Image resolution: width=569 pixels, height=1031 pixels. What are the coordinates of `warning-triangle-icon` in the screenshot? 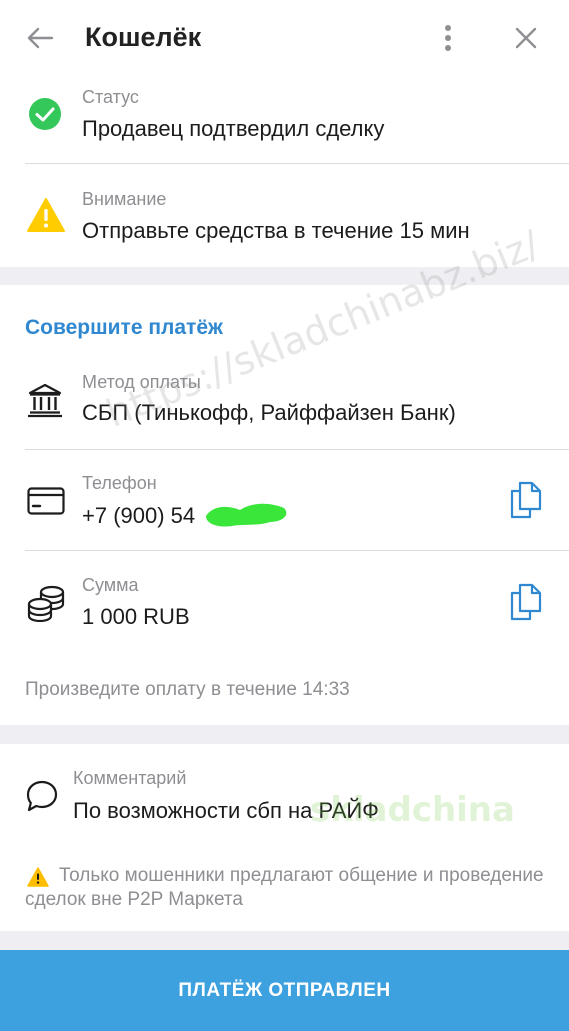 It's located at (46, 215).